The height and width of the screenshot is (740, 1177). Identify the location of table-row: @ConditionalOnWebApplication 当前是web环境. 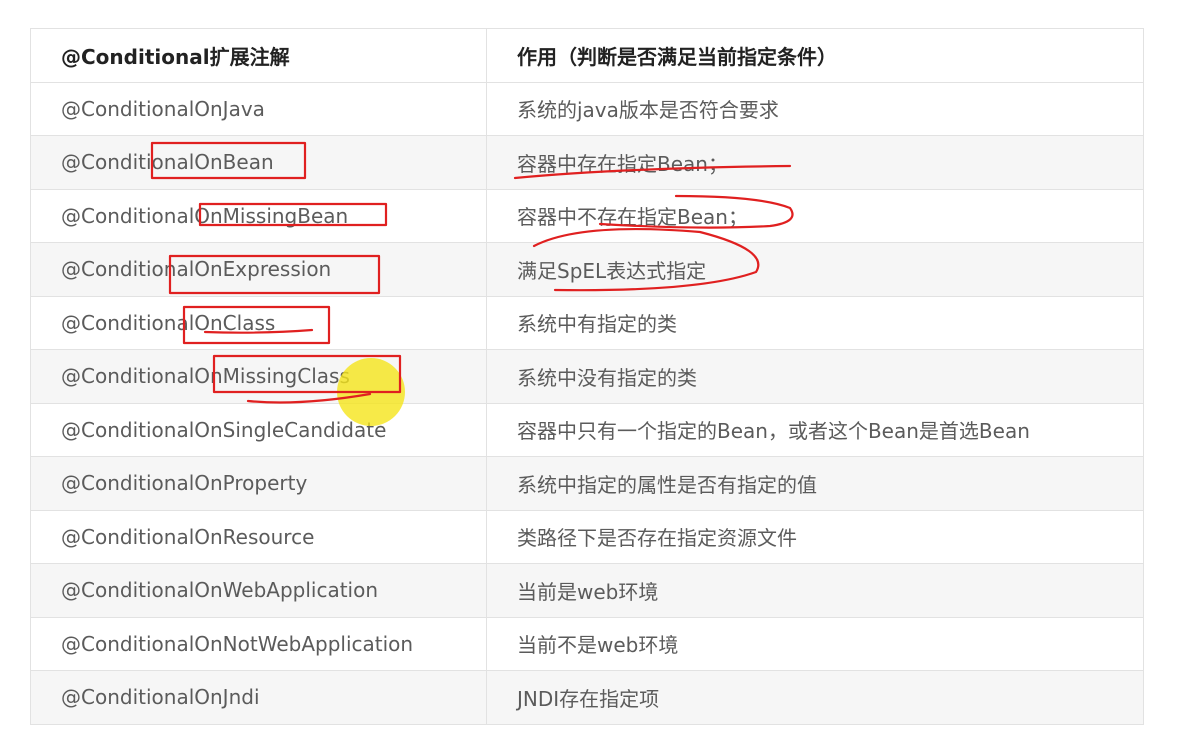
(587, 590).